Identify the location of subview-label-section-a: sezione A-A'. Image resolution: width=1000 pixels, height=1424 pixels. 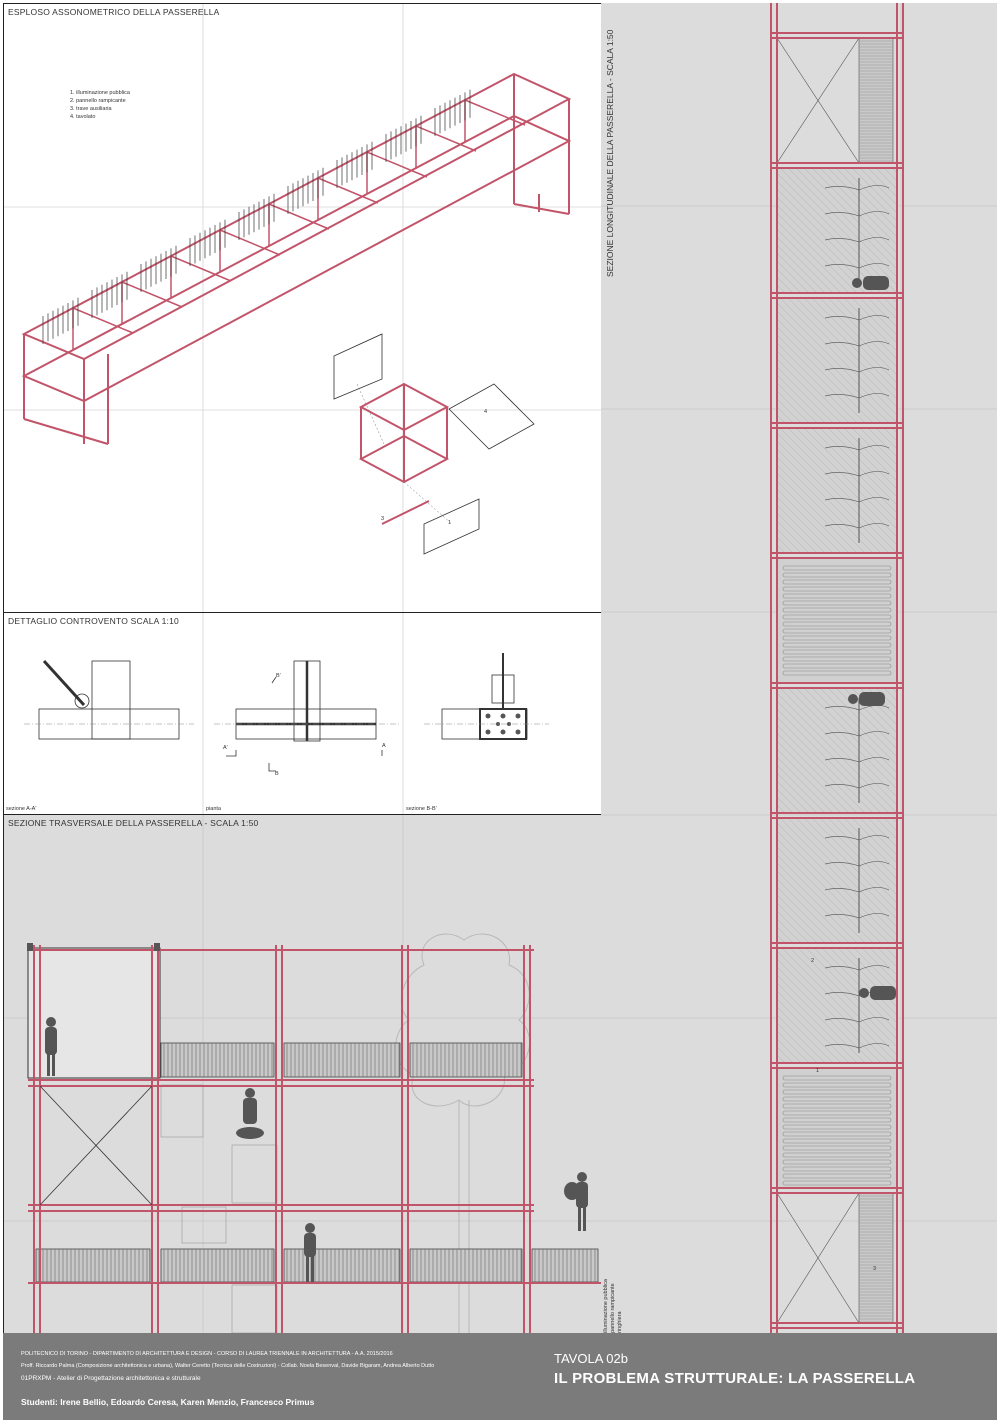
(21, 809).